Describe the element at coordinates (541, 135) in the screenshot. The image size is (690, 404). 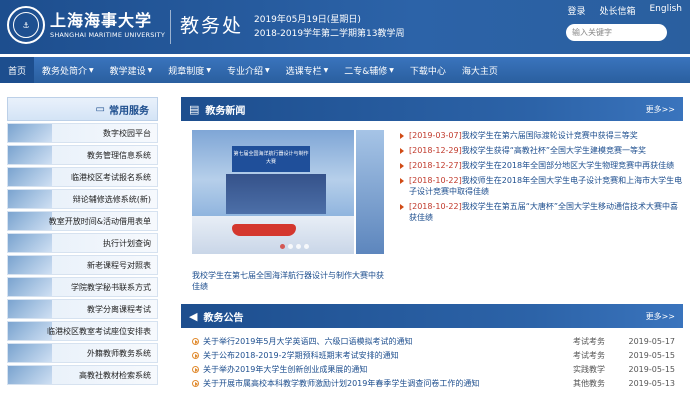
I see `news-item: [2019-03-07]我校学生在第六届国际渡轮设计竞赛中获得三等奖` at that location.